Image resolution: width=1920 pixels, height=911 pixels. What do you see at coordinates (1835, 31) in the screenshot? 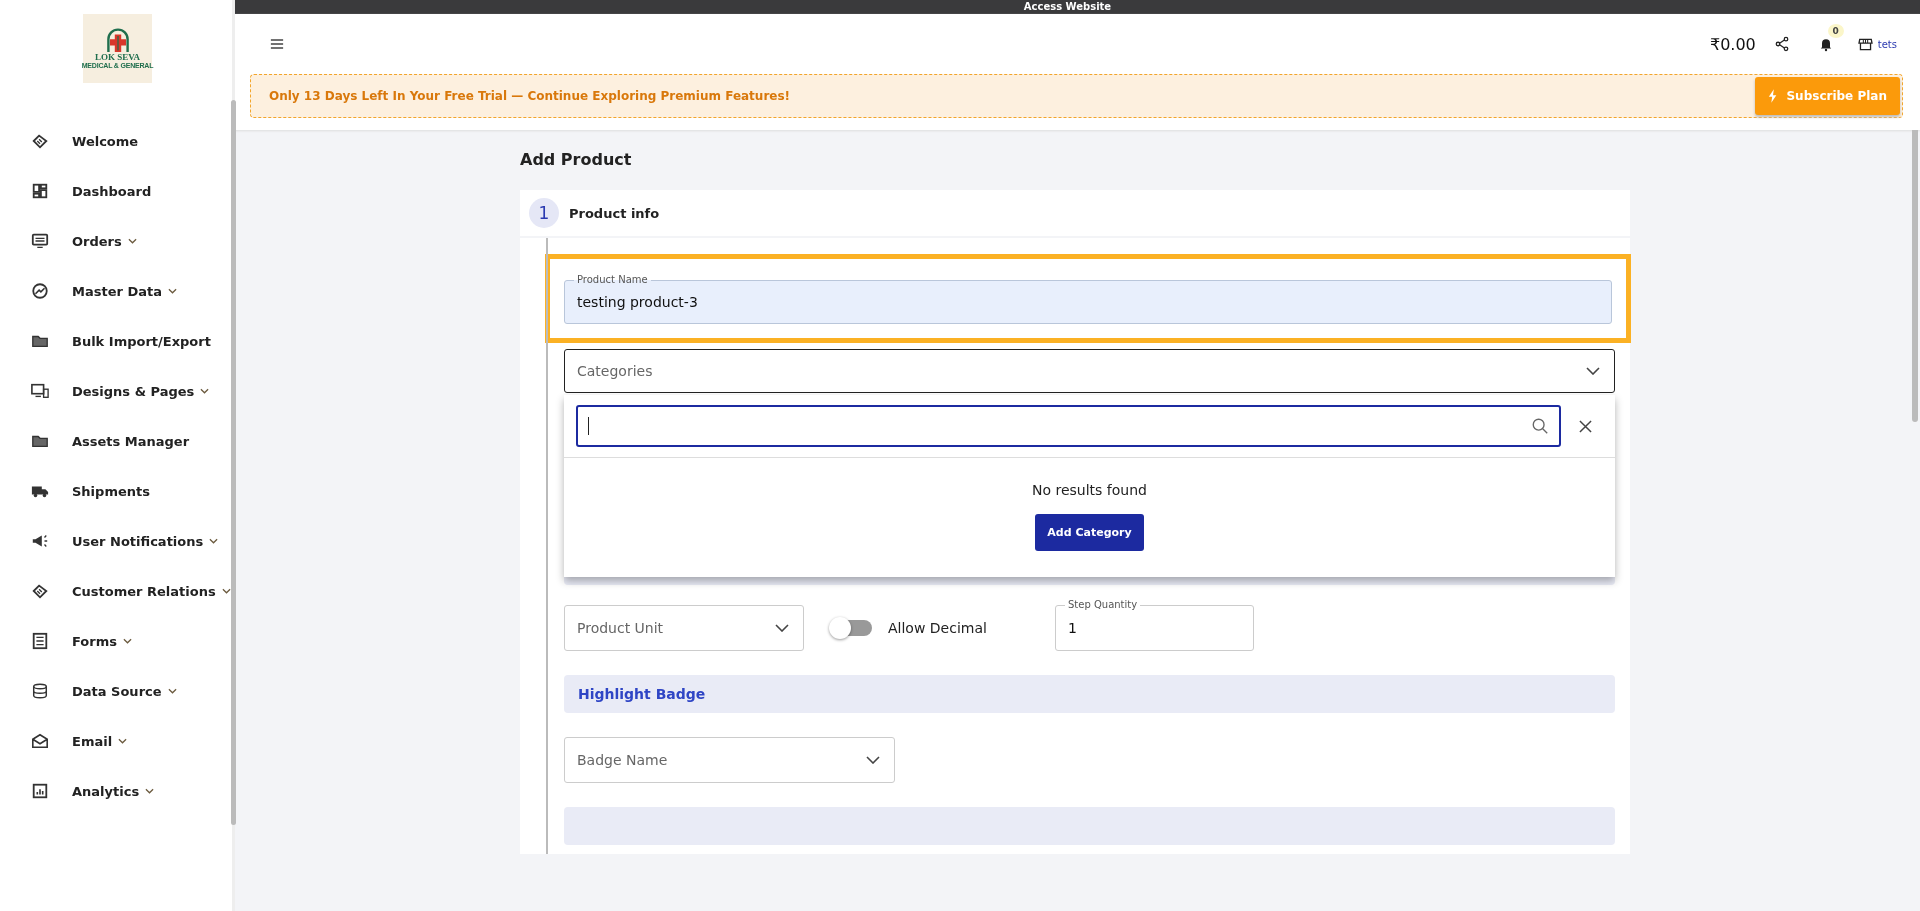
I see `notification-count: 0` at bounding box center [1835, 31].